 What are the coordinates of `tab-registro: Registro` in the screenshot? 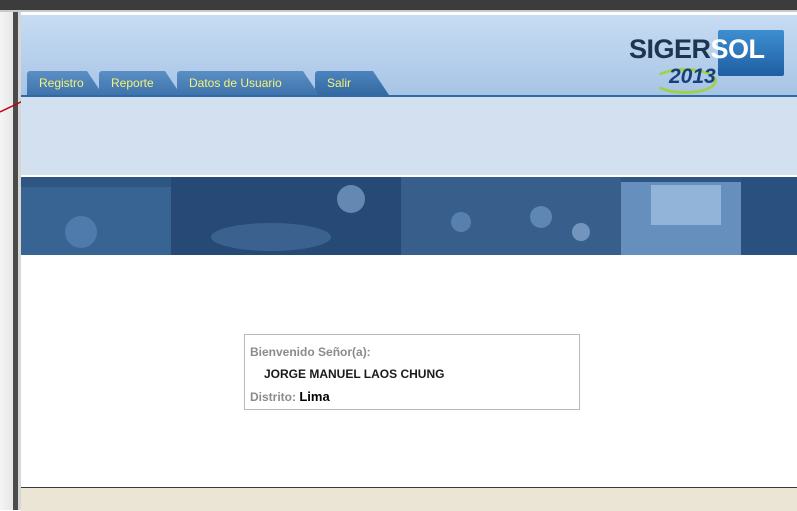 It's located at (65, 83).